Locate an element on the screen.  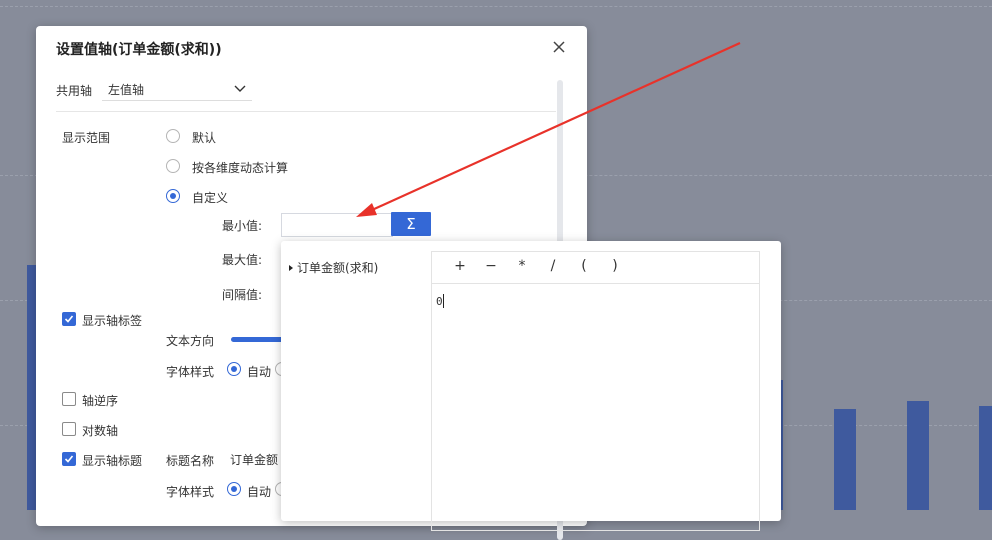
dialog-title: 设置值轴(订单金额(求和)) is located at coordinates (139, 50).